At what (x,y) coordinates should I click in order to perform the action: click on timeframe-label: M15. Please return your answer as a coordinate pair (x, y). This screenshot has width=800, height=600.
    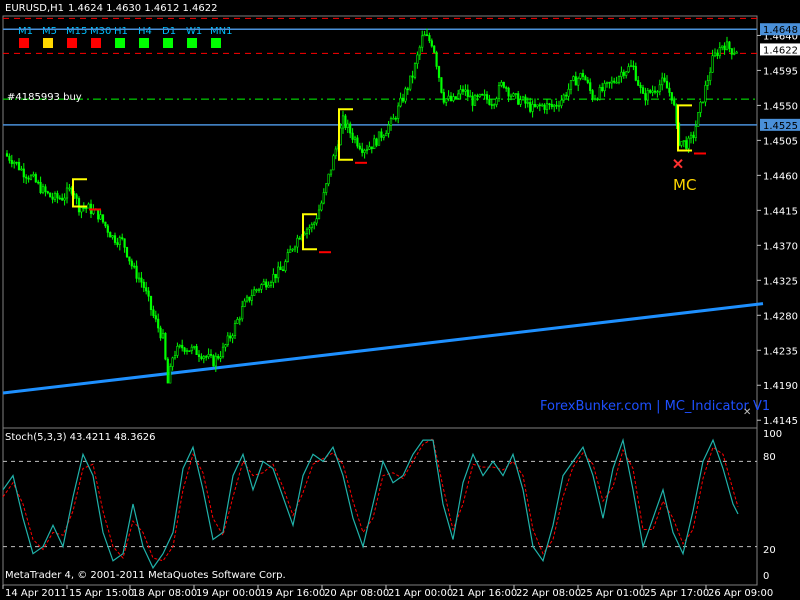
    Looking at the image, I should click on (76, 31).